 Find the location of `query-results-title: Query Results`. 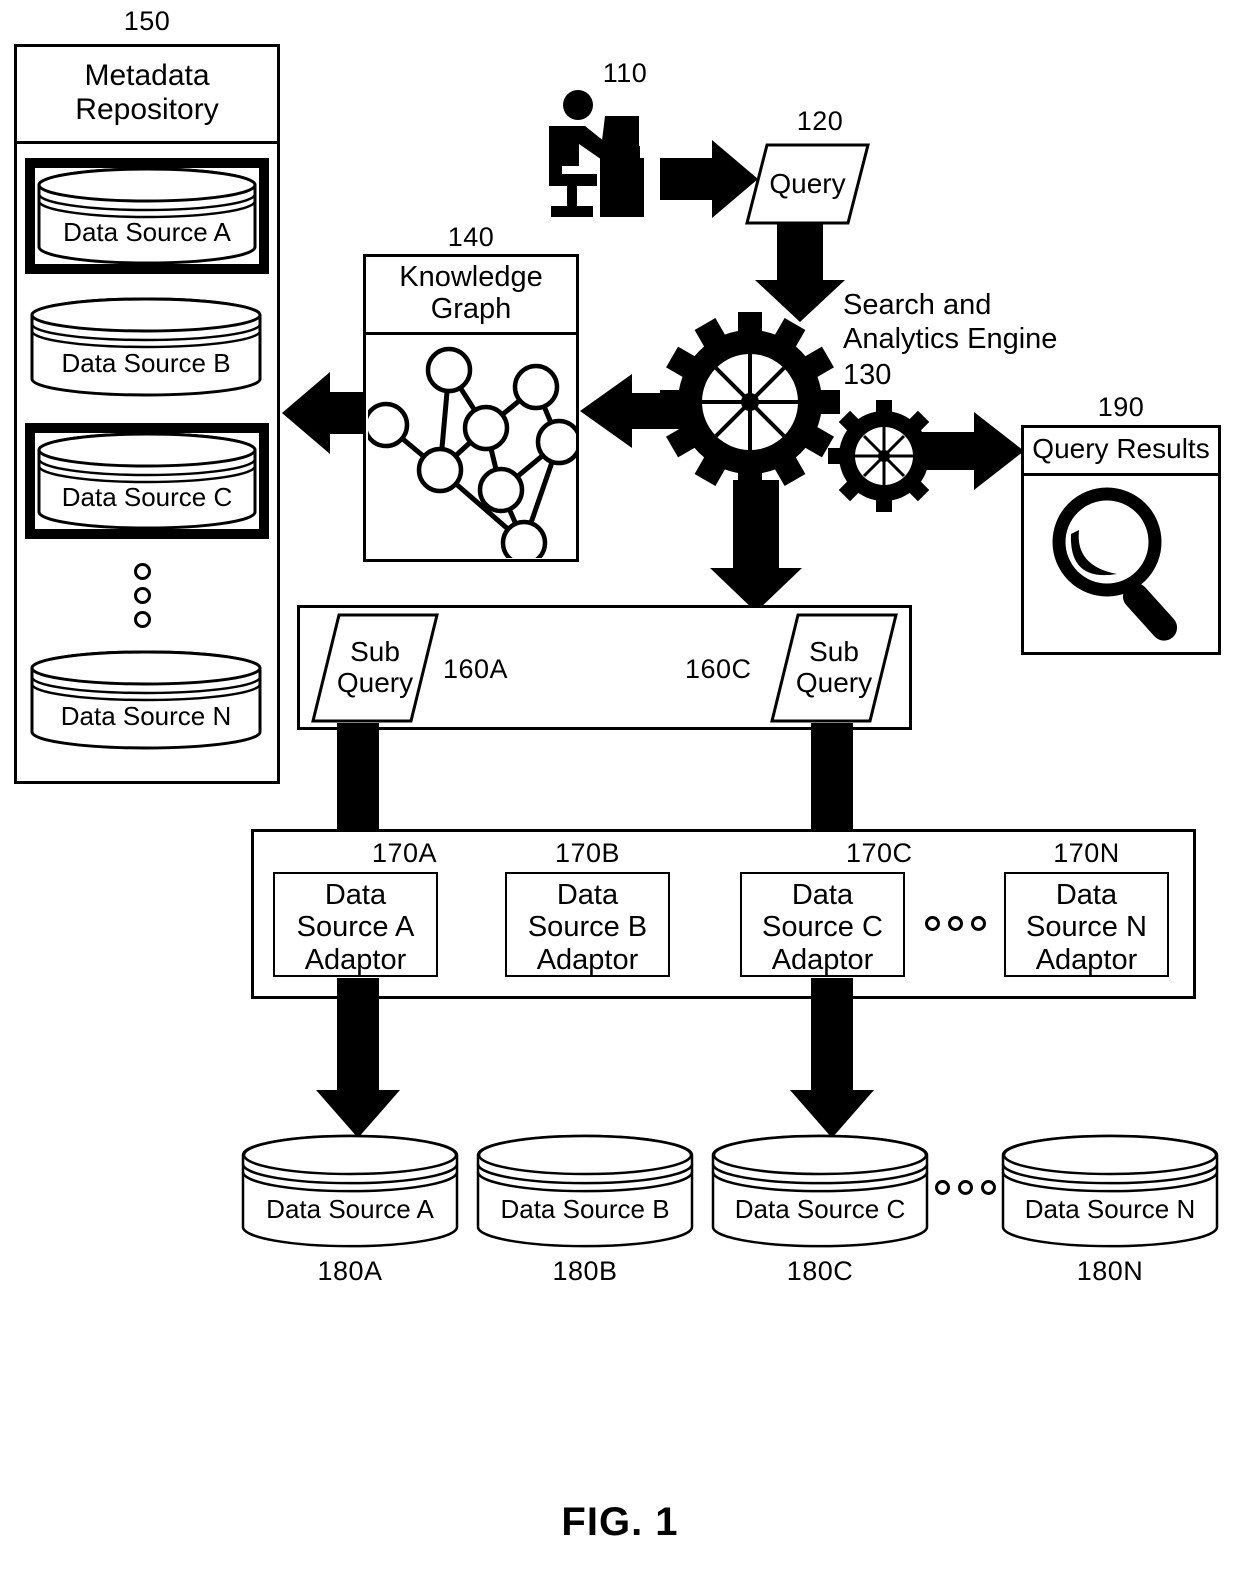

query-results-title: Query Results is located at coordinates (1121, 448).